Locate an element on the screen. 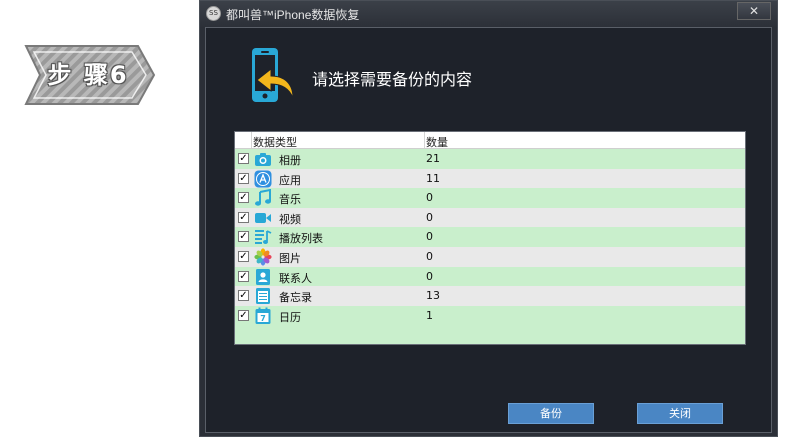 The height and width of the screenshot is (437, 787). page-heading: 请选择需要备份的内容 is located at coordinates (392, 79).